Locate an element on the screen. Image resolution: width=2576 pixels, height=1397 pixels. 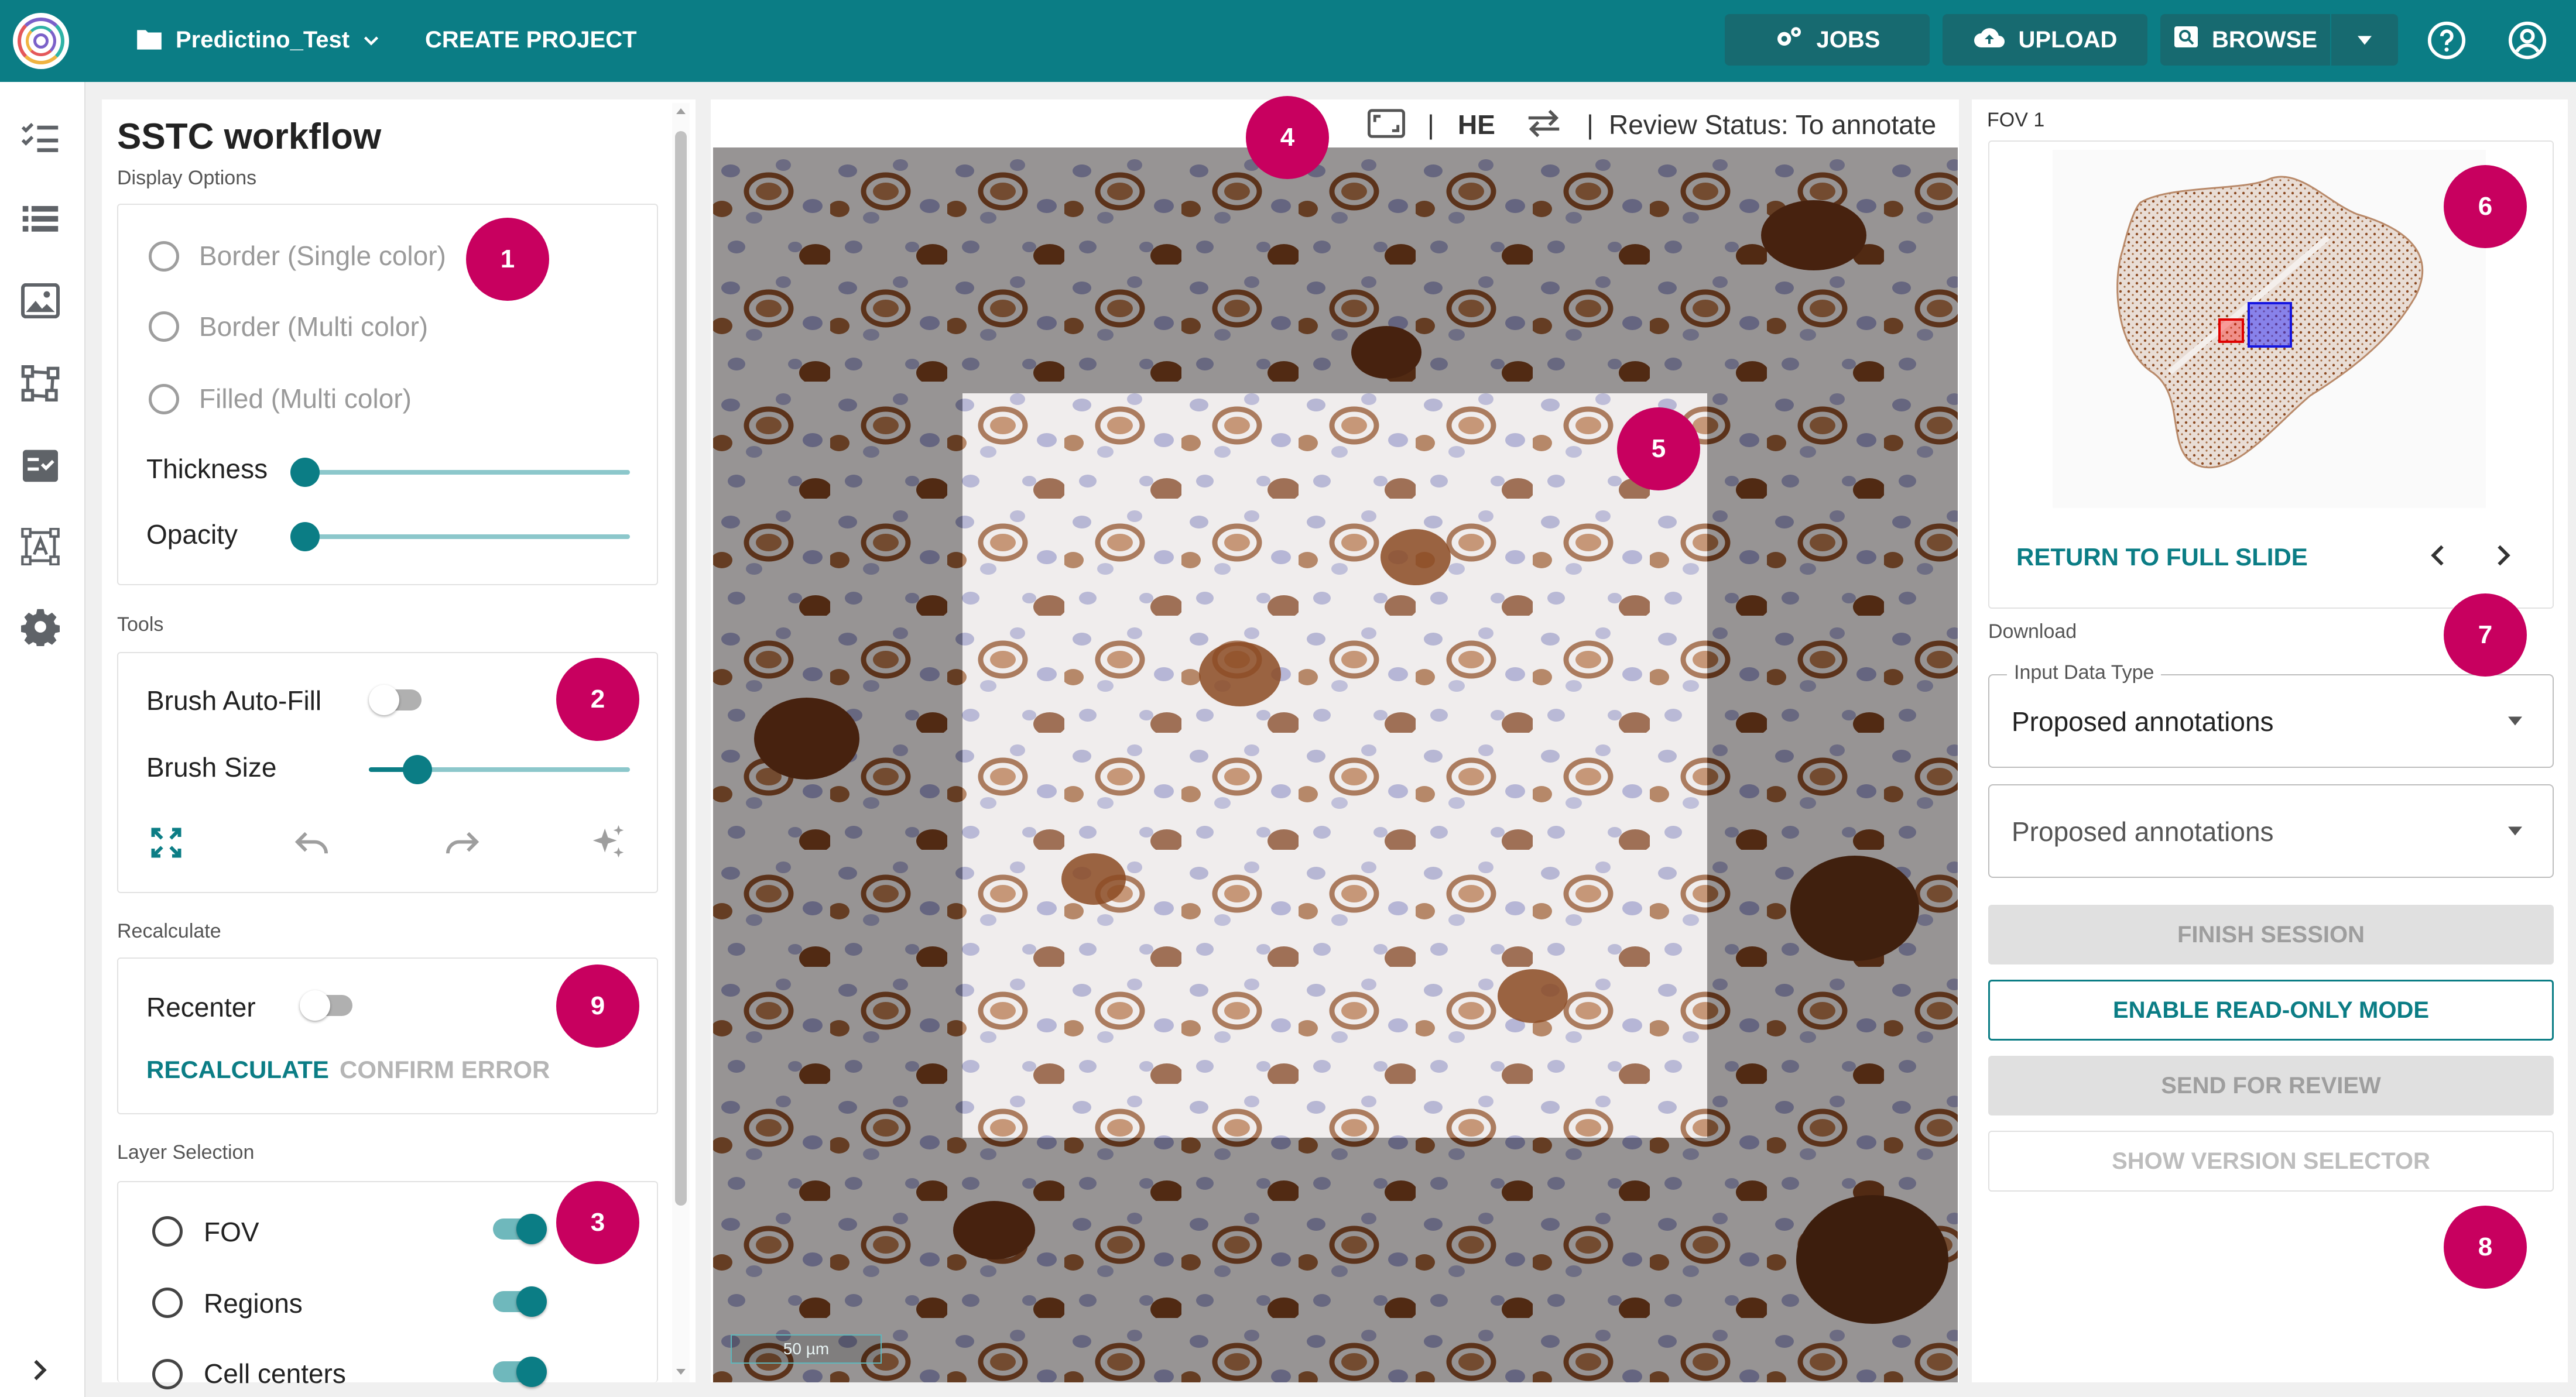
chevron-down-icon is located at coordinates (371, 42).